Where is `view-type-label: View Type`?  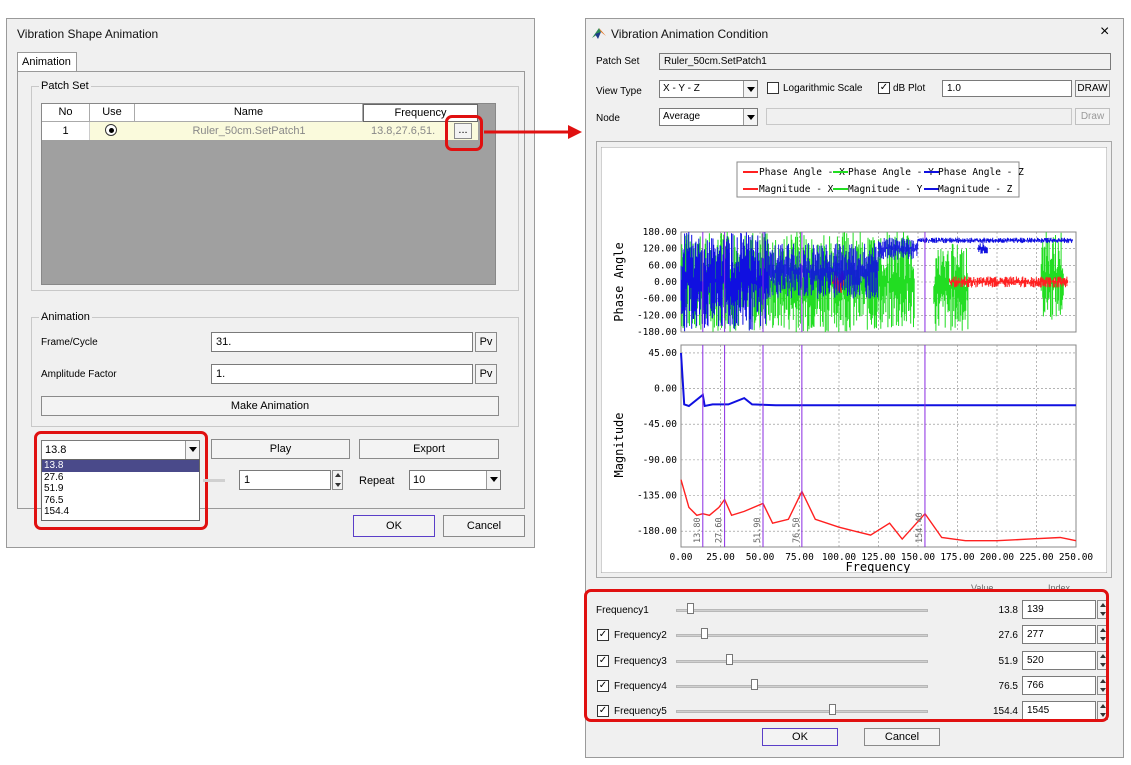 view-type-label: View Type is located at coordinates (619, 91).